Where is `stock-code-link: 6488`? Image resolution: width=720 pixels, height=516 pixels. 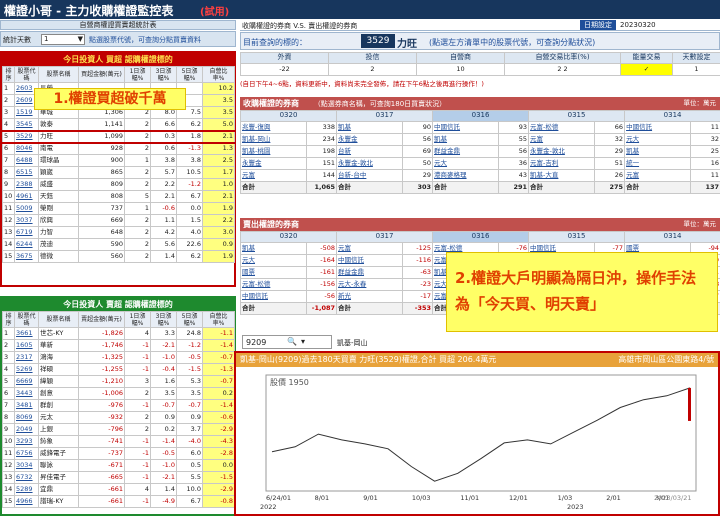
stock-code-link: 6488 is located at coordinates (26, 160).